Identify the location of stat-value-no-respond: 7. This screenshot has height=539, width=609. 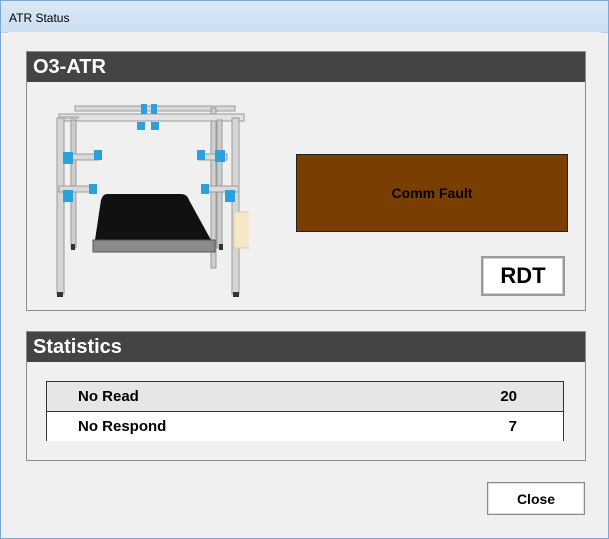
(512, 426).